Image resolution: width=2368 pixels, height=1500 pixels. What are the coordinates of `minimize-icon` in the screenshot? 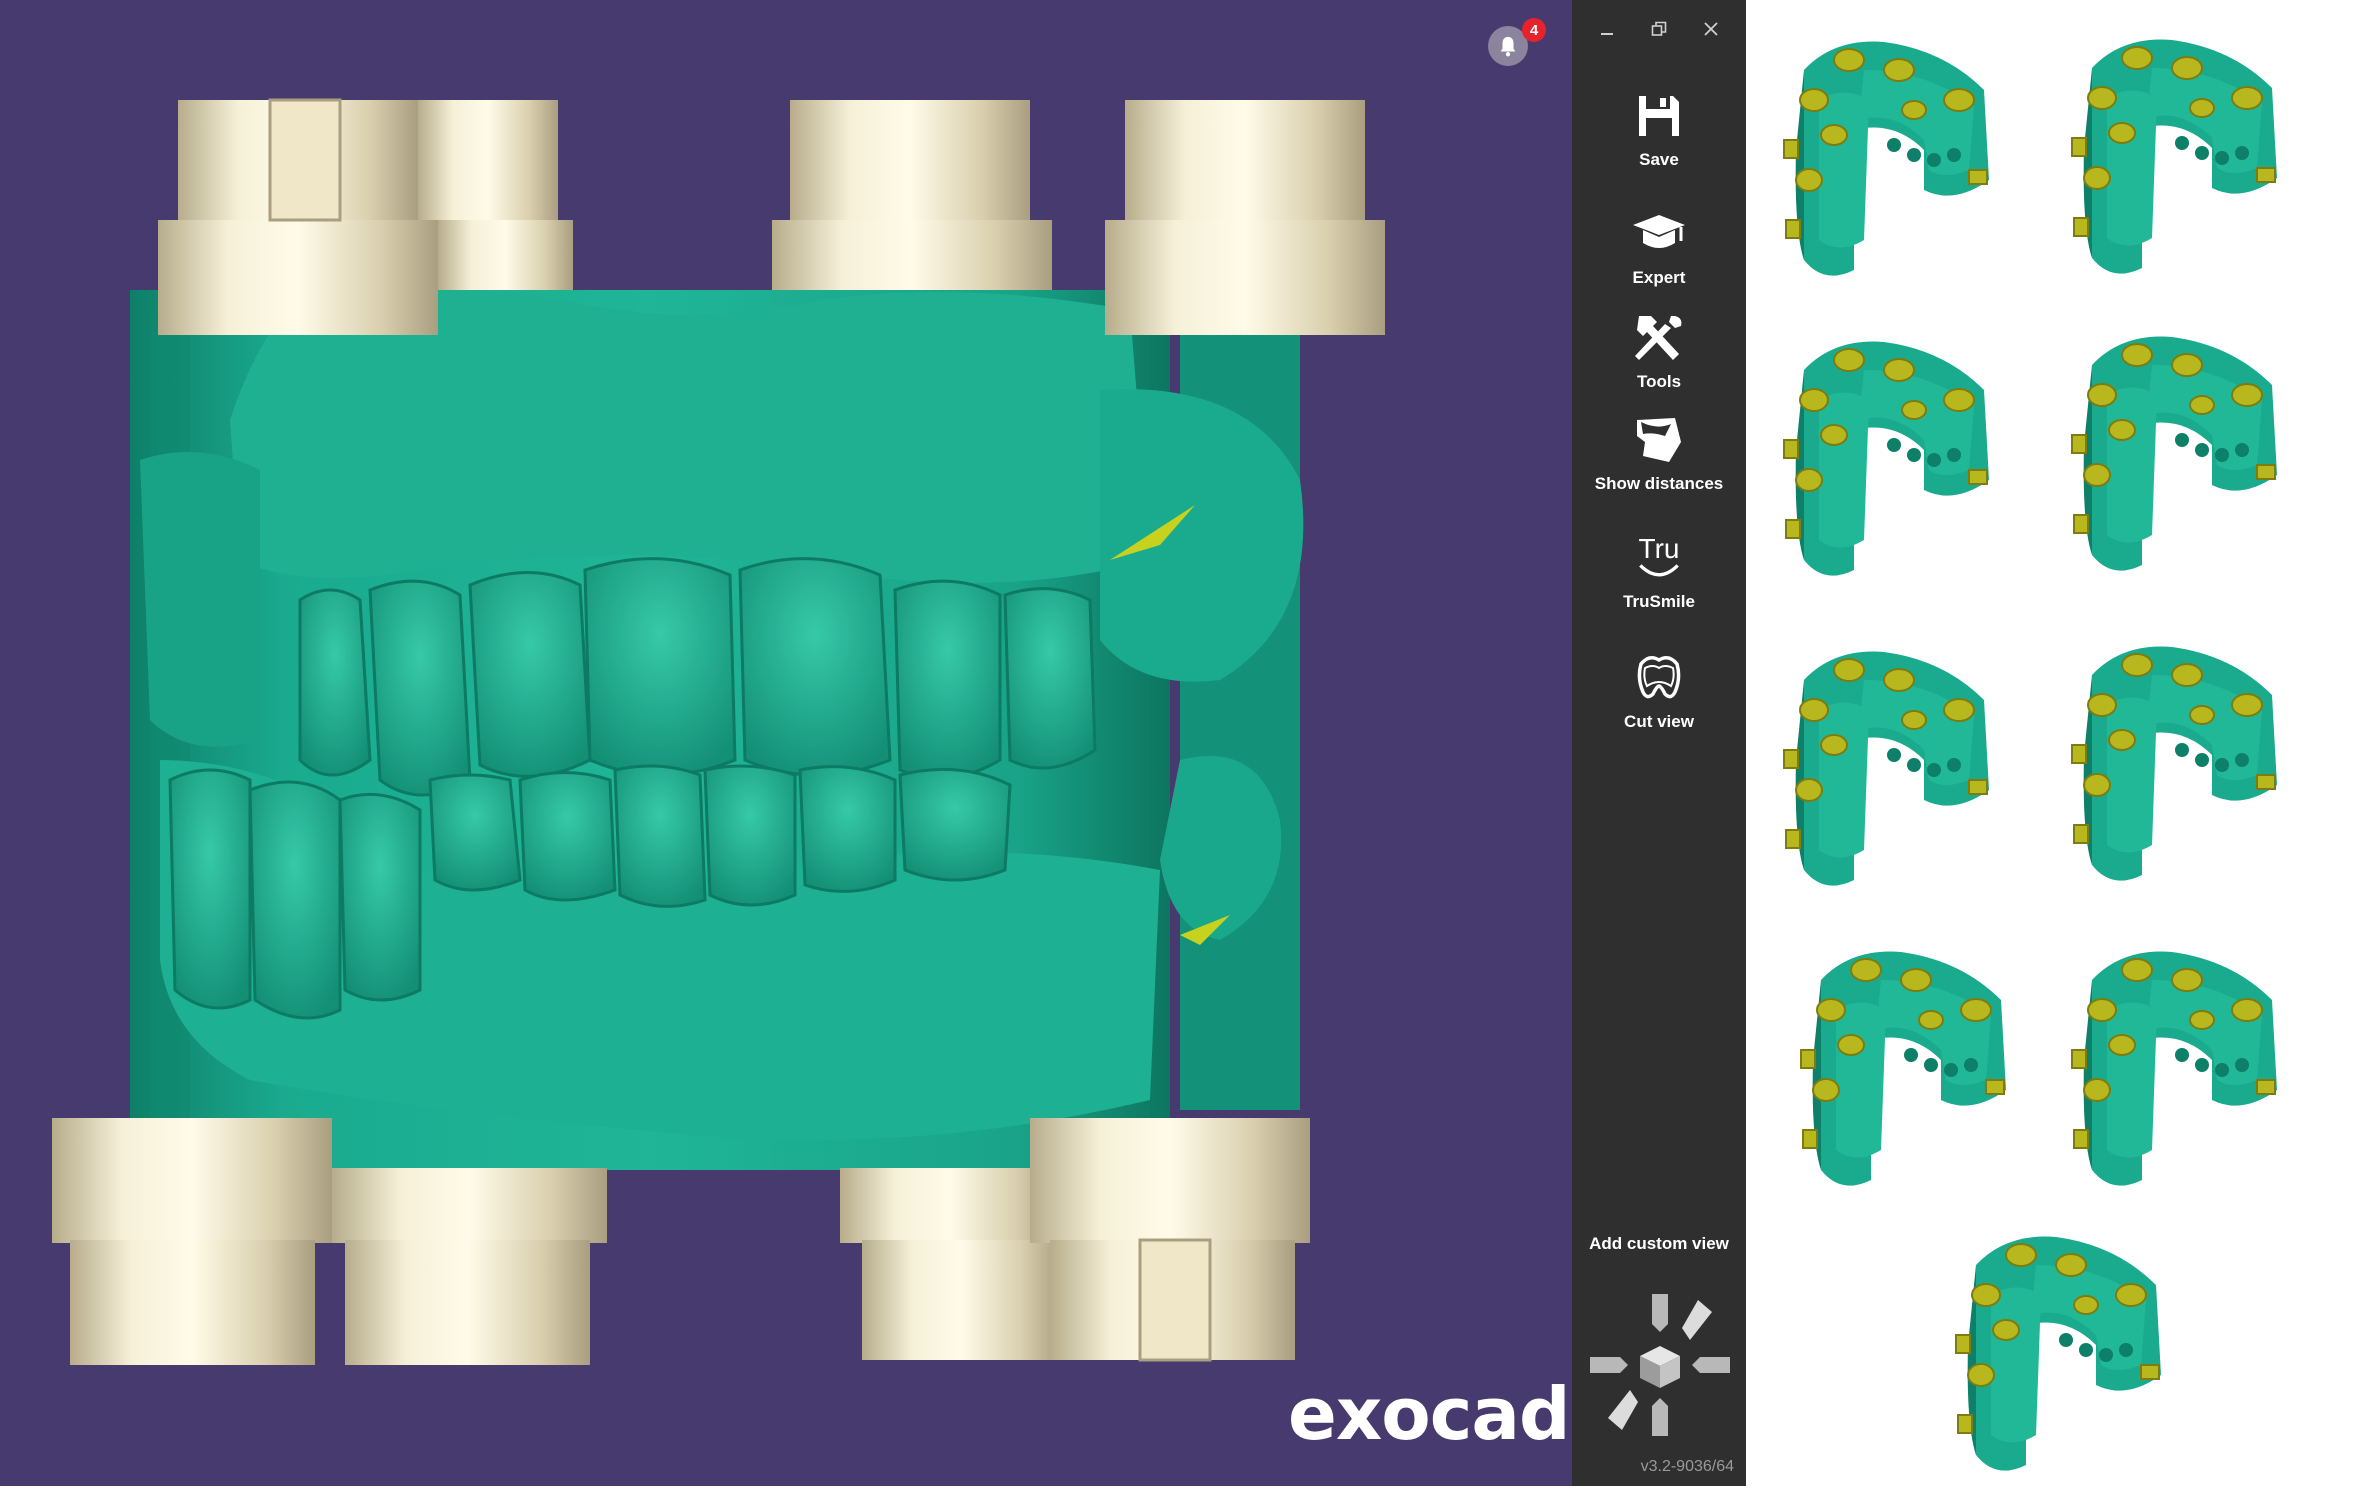 It's located at (1607, 34).